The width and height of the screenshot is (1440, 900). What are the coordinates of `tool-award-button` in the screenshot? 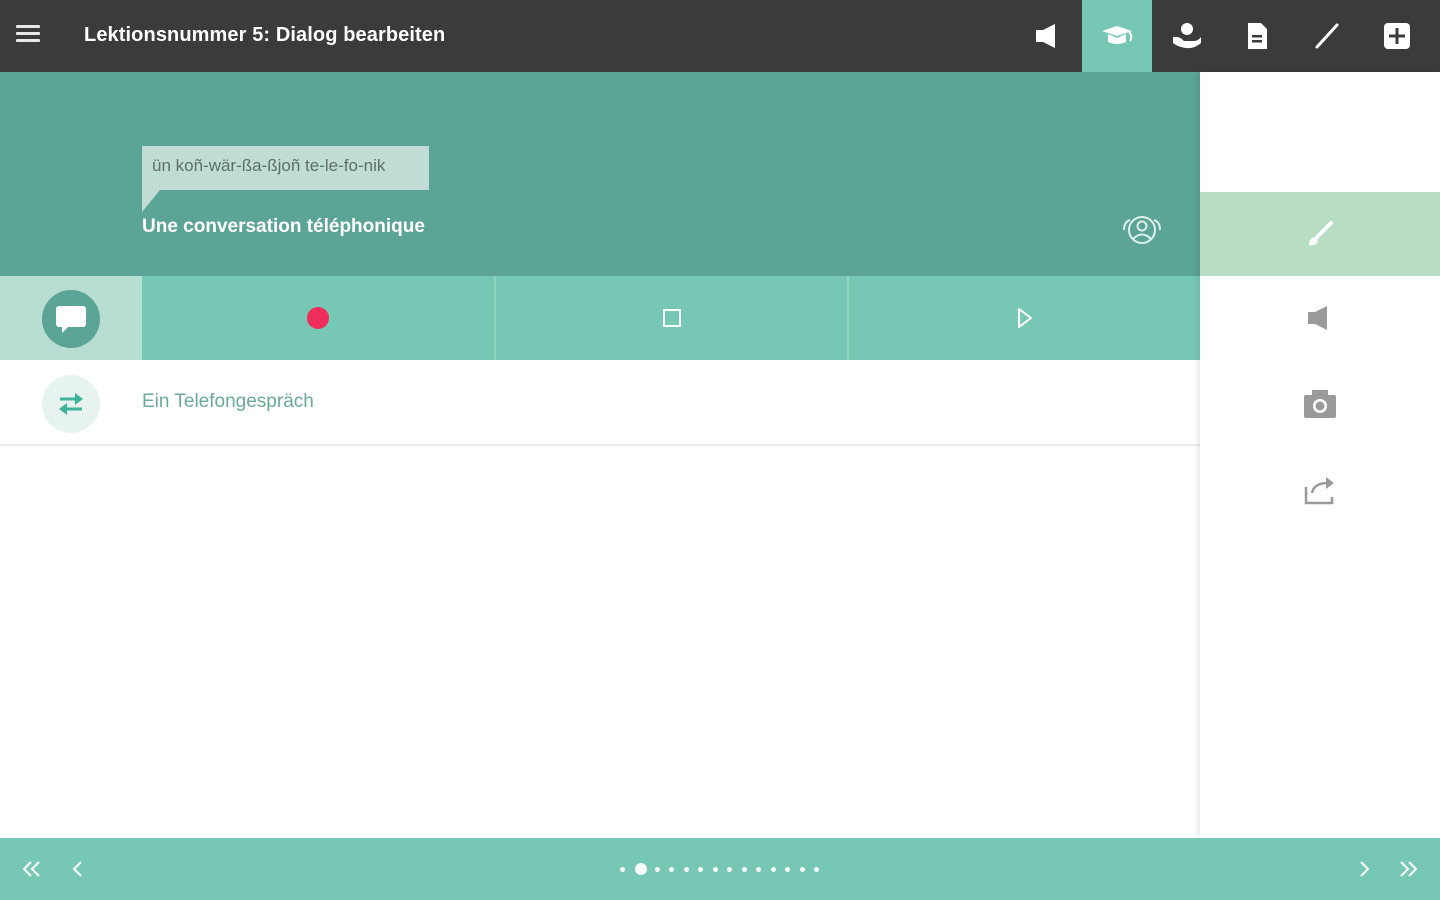 It's located at (1187, 36).